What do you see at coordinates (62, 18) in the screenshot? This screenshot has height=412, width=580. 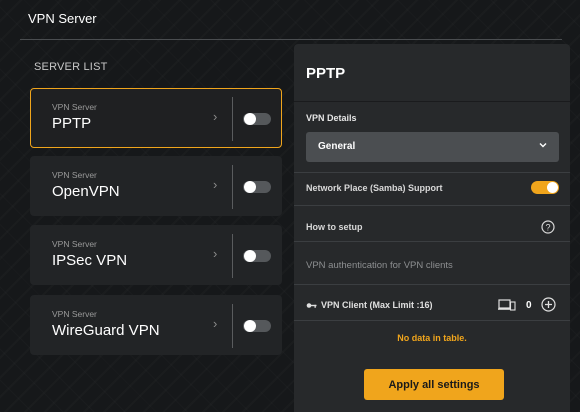 I see `page-title: VPN Server` at bounding box center [62, 18].